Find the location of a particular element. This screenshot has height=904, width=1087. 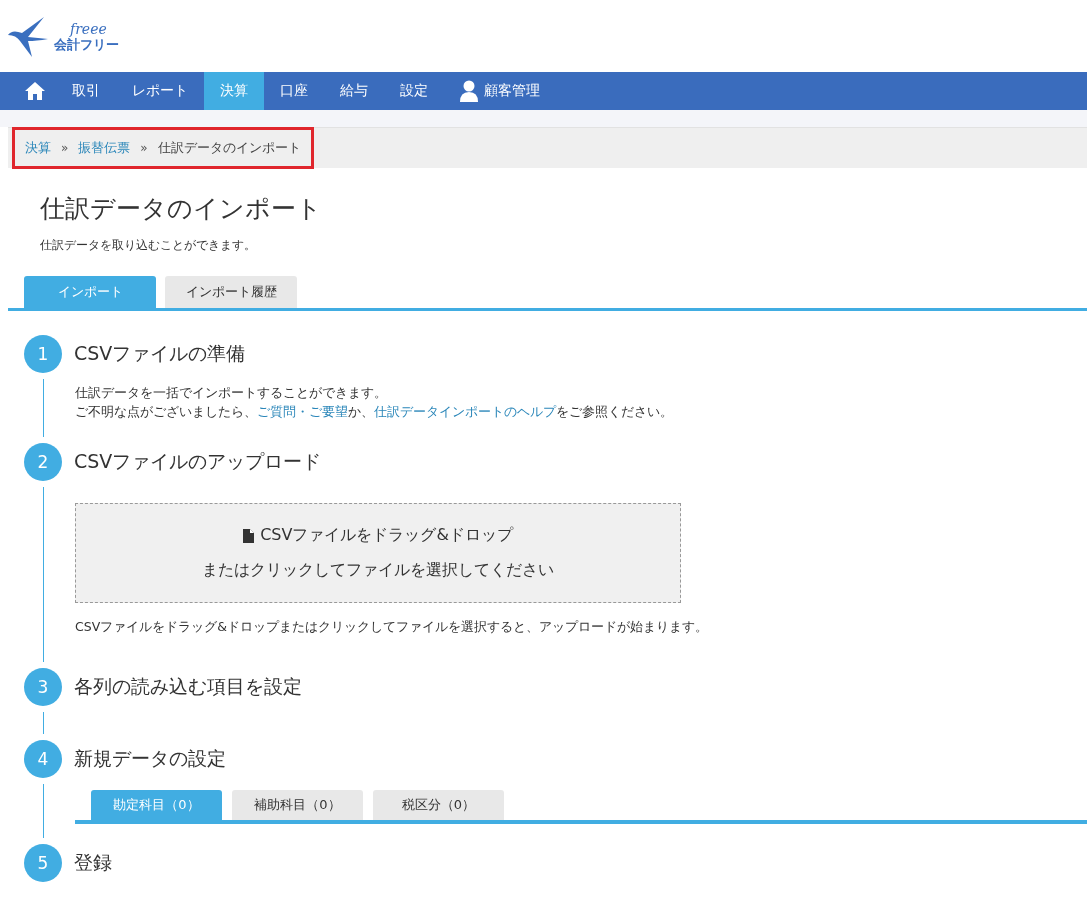

home-icon is located at coordinates (35, 91).